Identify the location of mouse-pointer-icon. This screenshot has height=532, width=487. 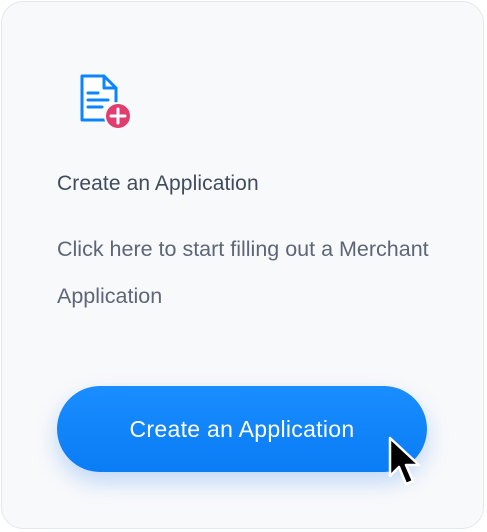
(404, 461).